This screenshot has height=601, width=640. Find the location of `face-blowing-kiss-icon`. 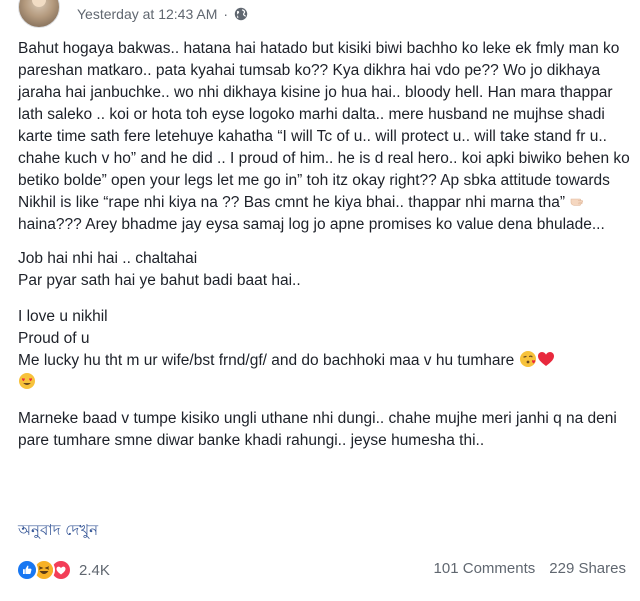

face-blowing-kiss-icon is located at coordinates (528, 359).